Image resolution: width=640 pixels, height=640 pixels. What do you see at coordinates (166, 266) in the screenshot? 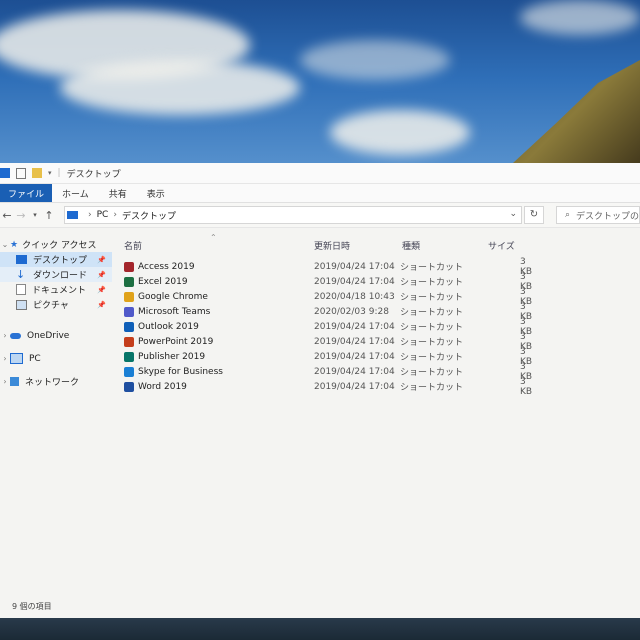
I see `file-name: Access 2019` at bounding box center [166, 266].